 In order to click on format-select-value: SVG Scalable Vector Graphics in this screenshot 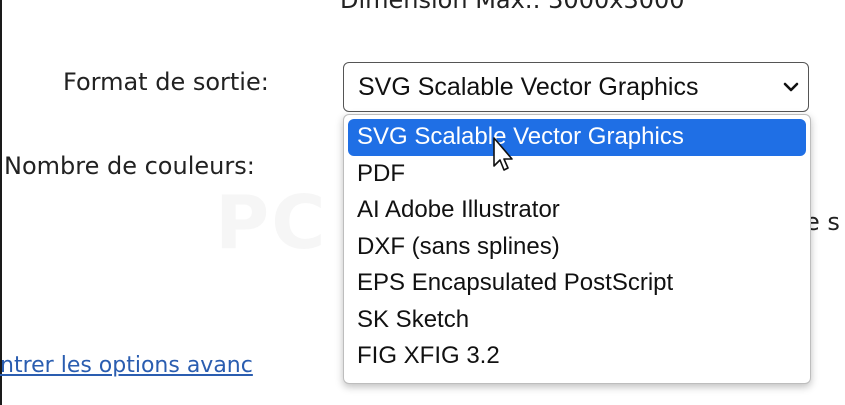, I will do `click(528, 86)`.